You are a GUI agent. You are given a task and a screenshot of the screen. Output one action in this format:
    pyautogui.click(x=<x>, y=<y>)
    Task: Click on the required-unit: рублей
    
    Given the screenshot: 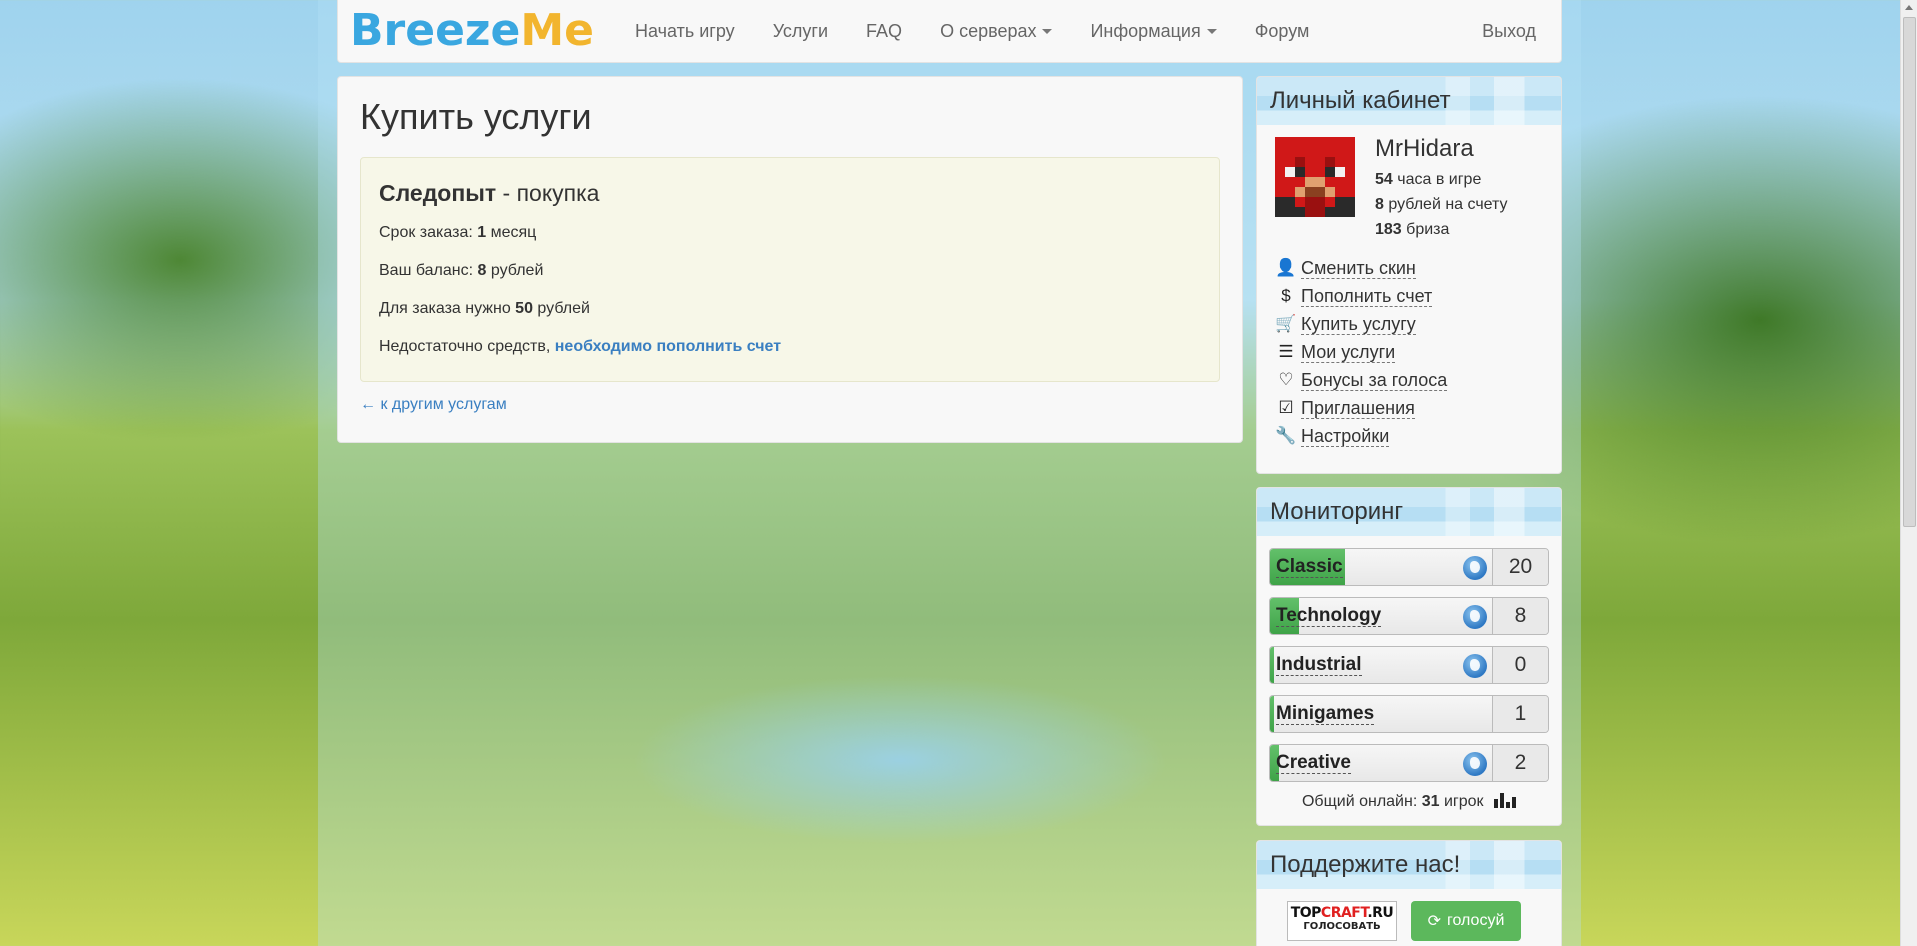 What is the action you would take?
    pyautogui.click(x=563, y=308)
    